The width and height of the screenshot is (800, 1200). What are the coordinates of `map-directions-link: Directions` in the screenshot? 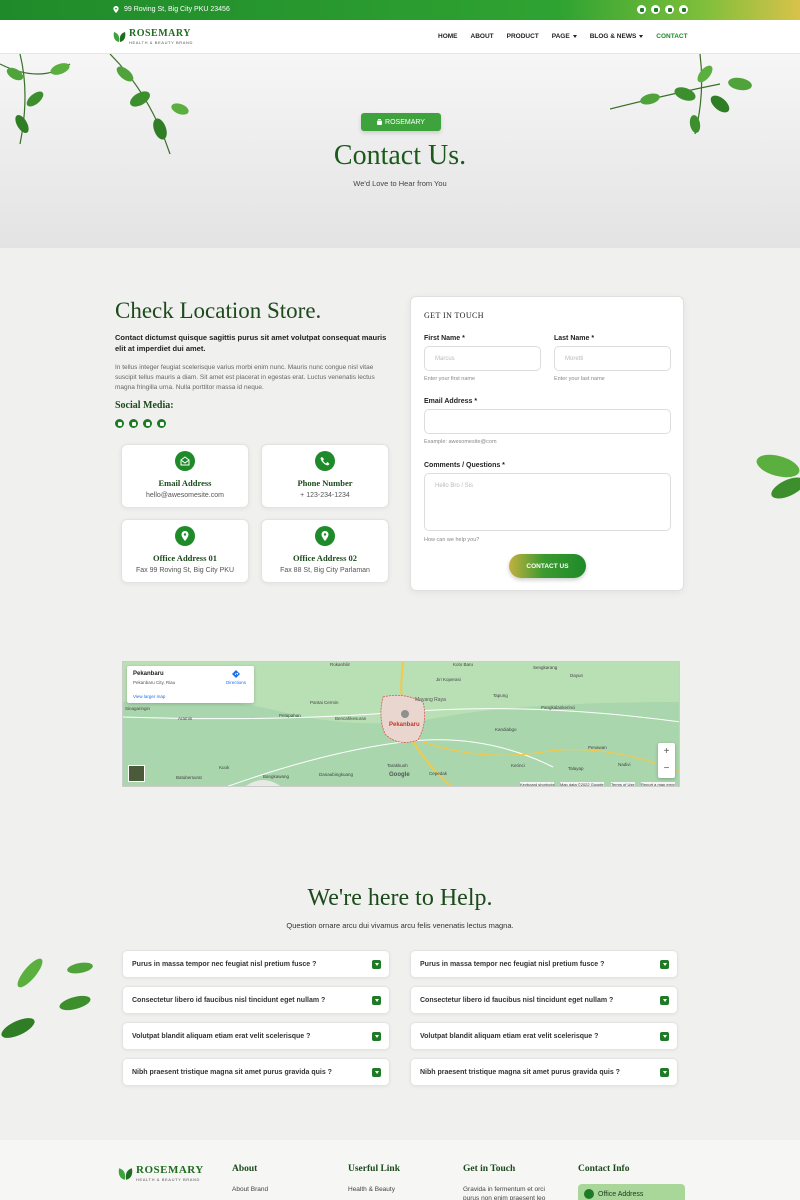 It's located at (236, 682).